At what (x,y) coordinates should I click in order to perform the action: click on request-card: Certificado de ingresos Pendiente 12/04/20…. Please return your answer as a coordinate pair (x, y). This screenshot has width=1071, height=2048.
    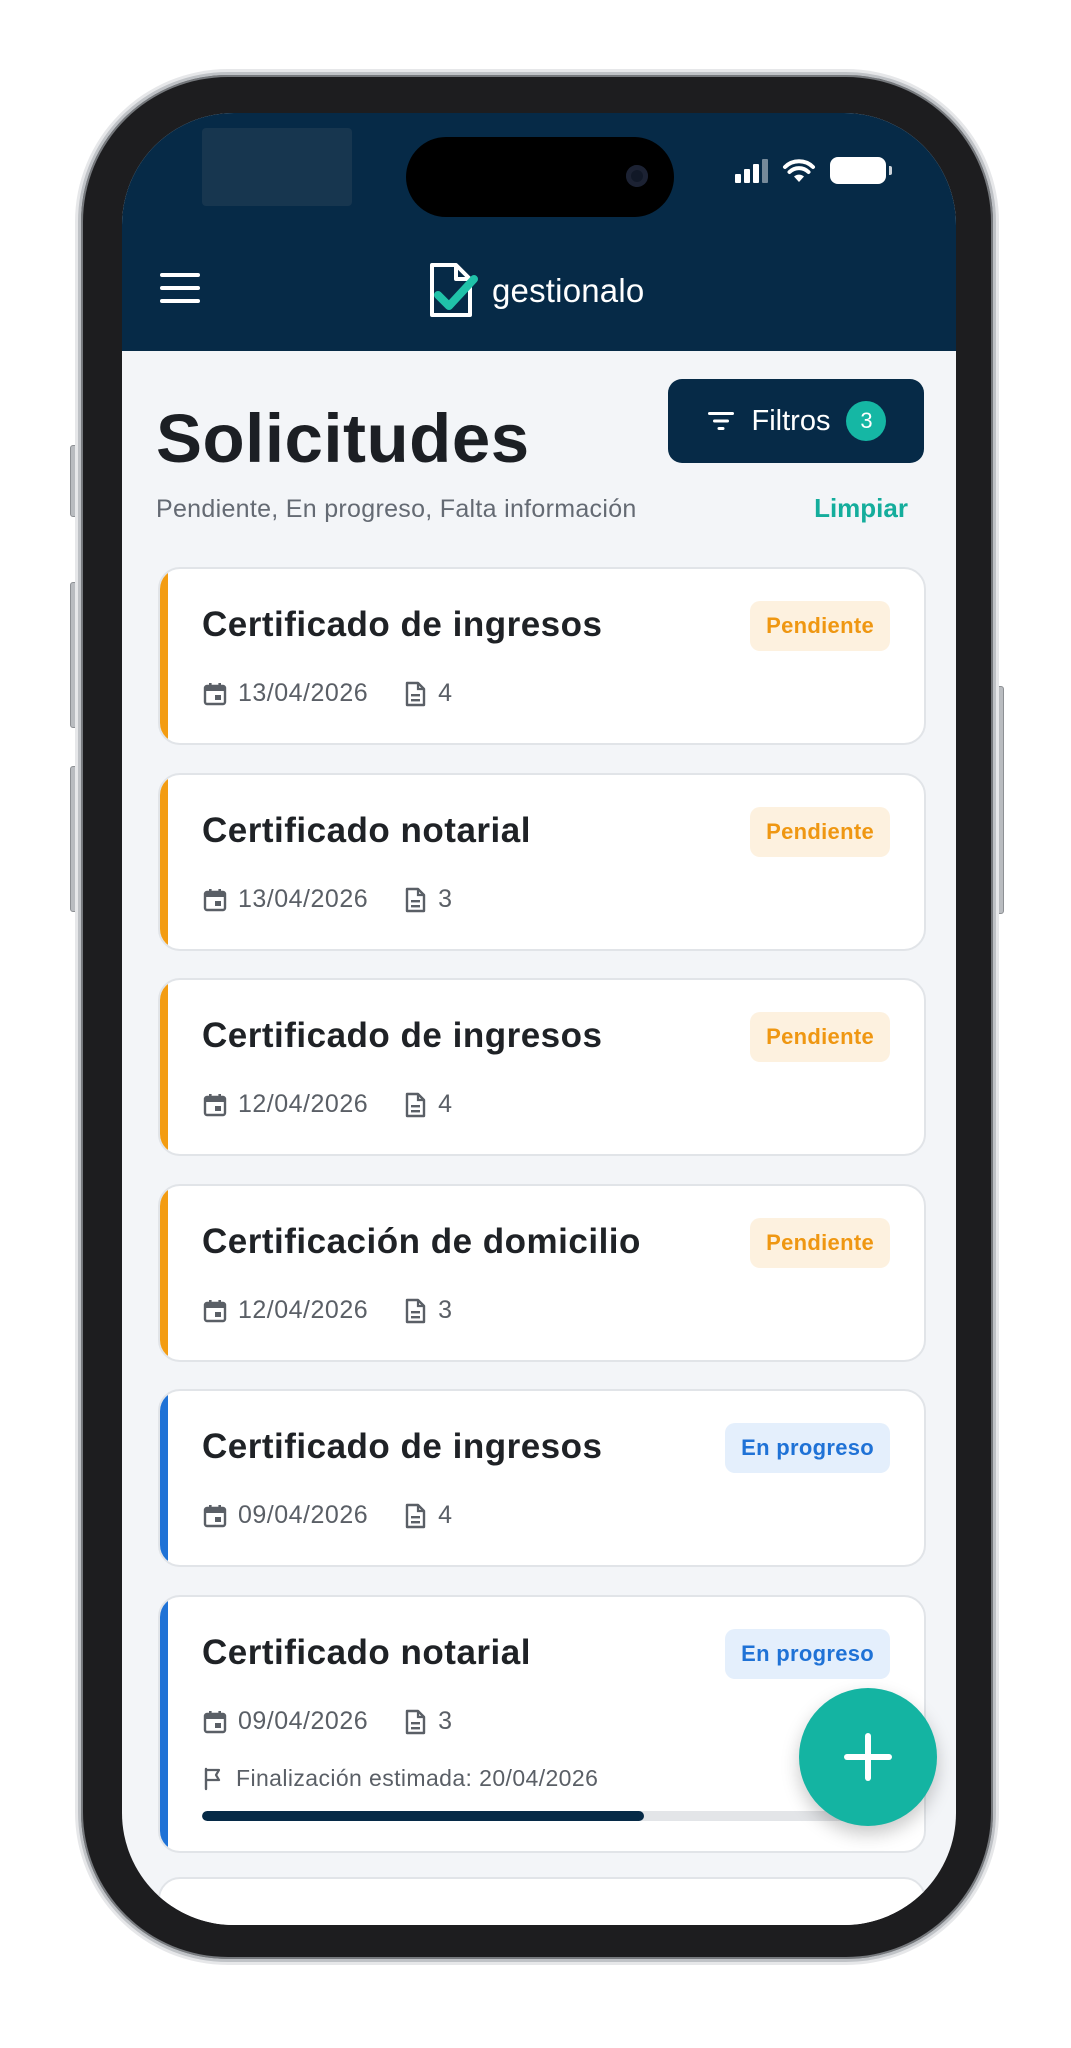
    Looking at the image, I should click on (542, 1067).